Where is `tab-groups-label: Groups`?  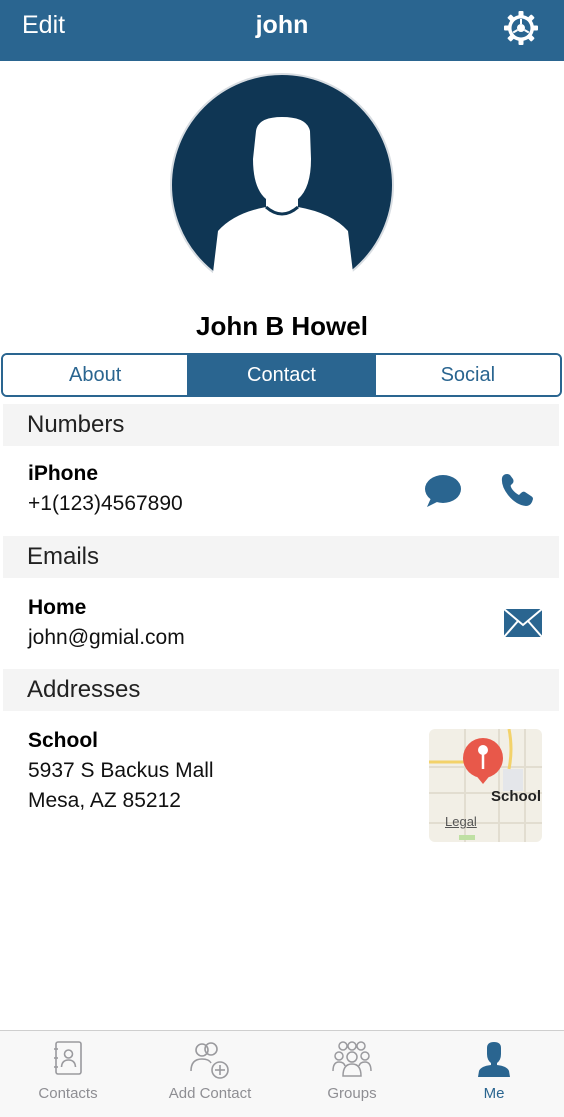
tab-groups-label: Groups is located at coordinates (352, 1093).